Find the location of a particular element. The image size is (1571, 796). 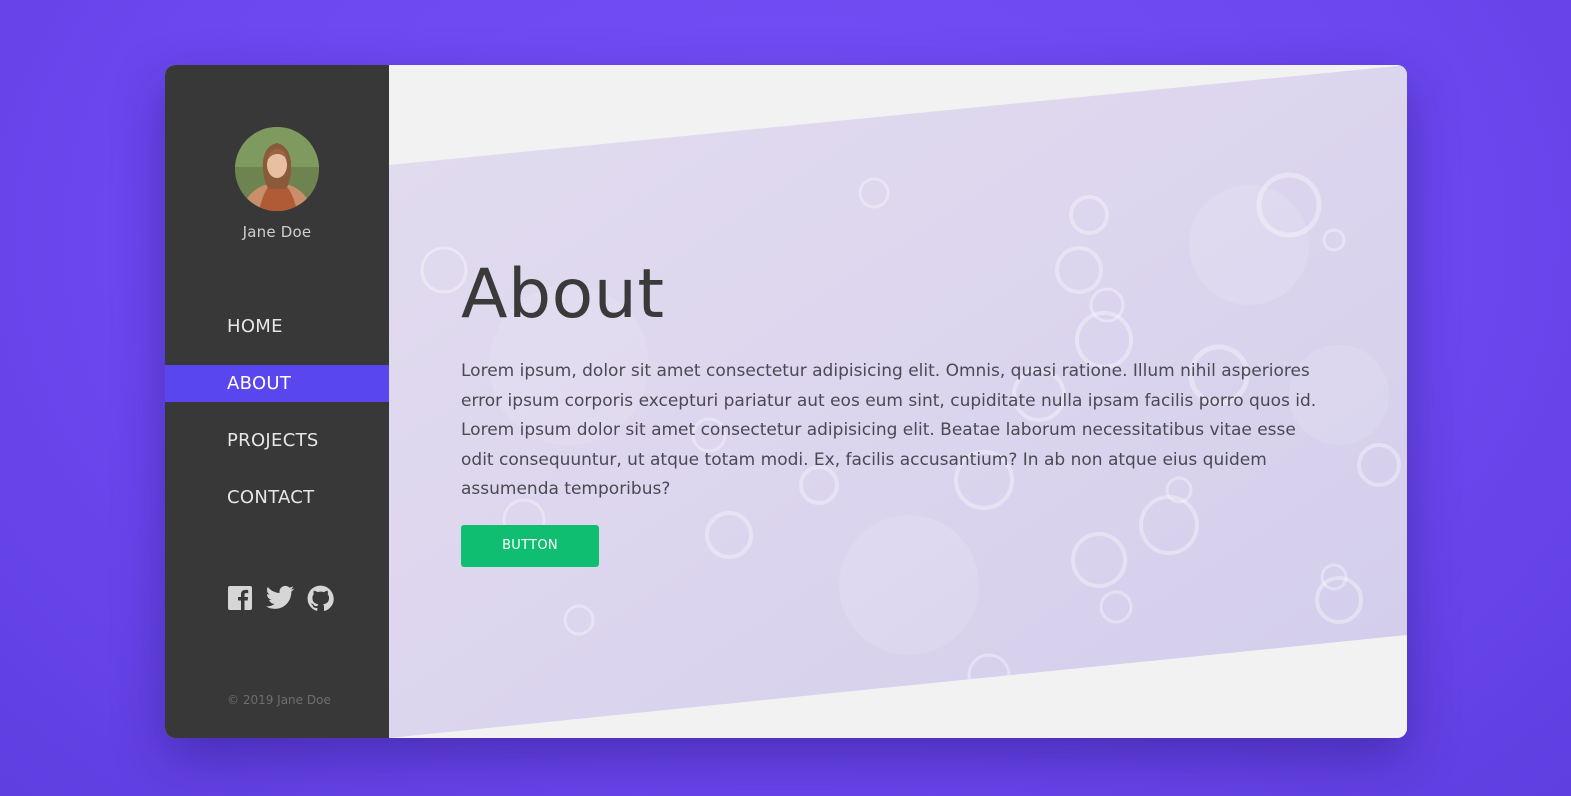

nav-item-home: HOME is located at coordinates (277, 326).